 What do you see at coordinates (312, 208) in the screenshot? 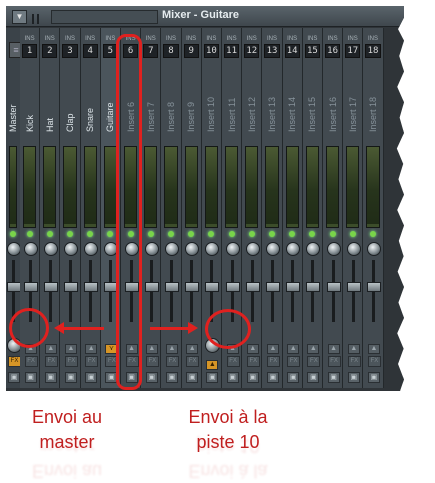
I see `mixer-track-15: INS 15 Insert 15 ▲ FX ▣` at bounding box center [312, 208].